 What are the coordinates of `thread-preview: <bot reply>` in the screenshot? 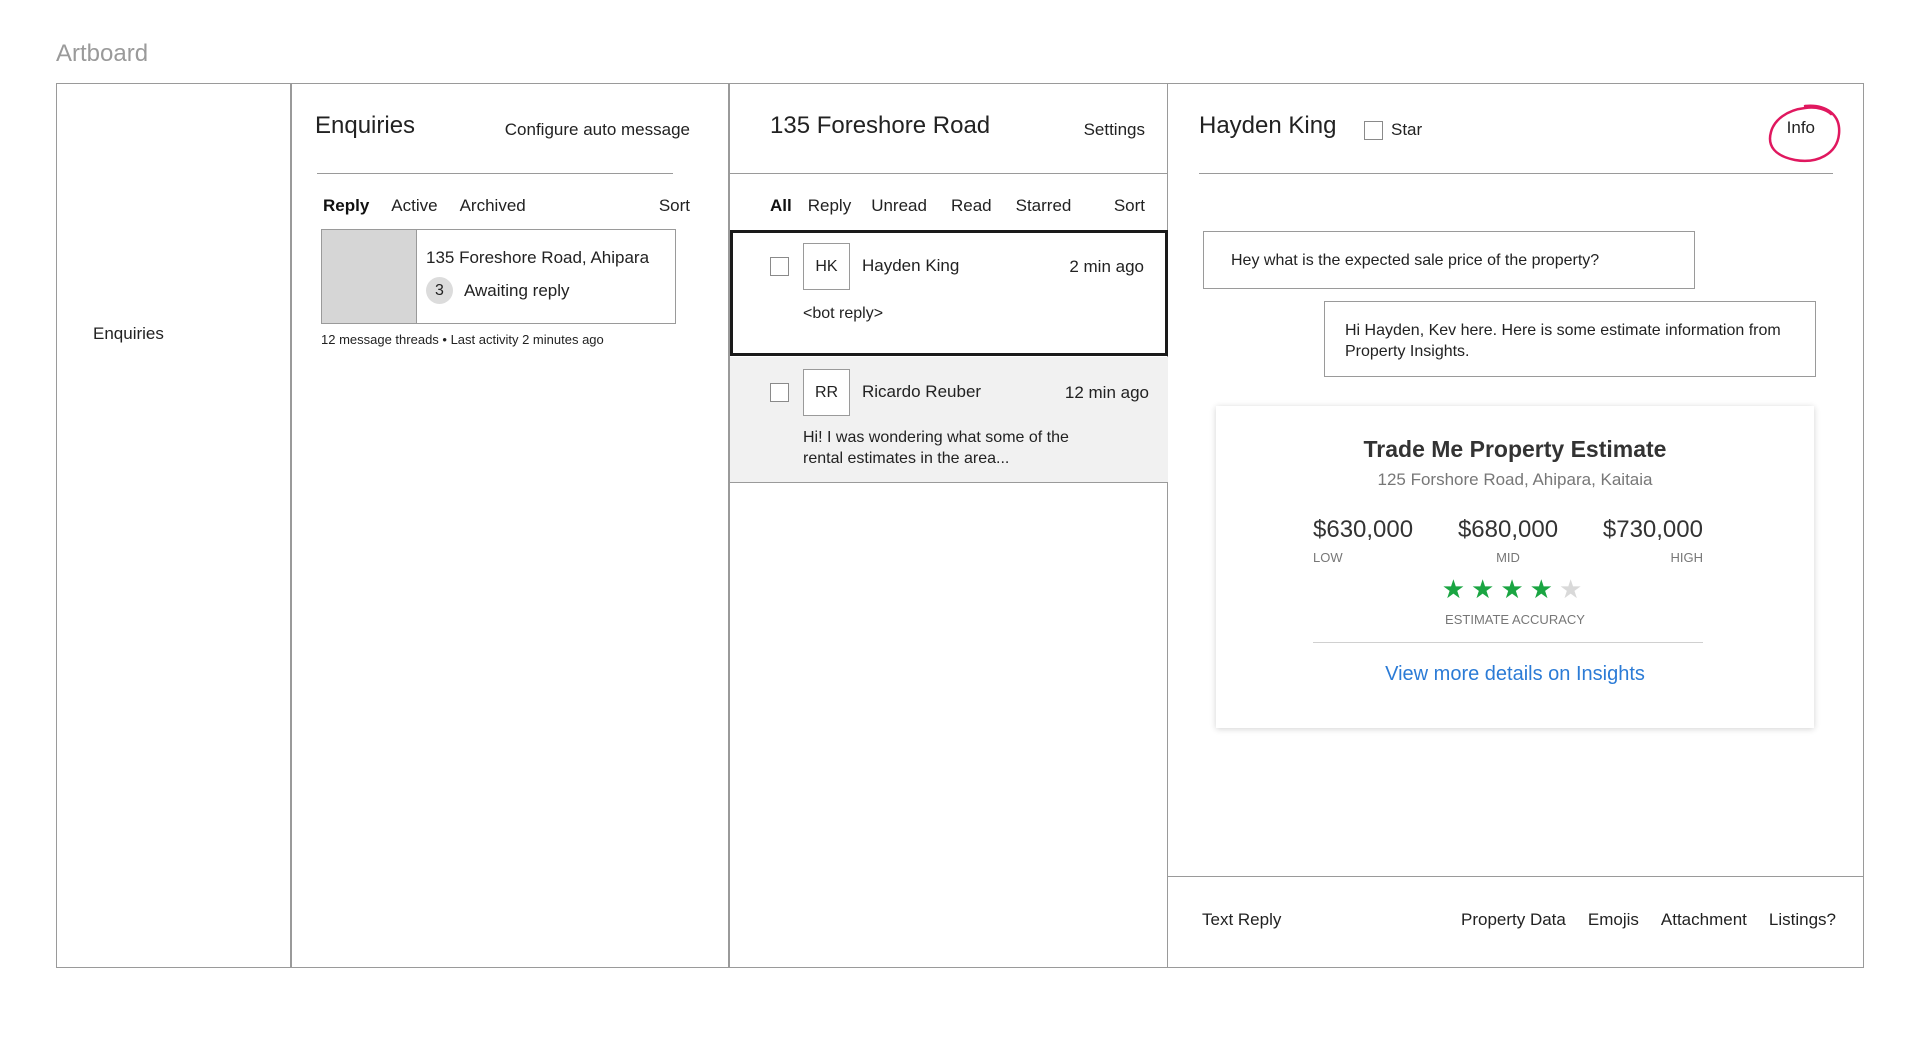 It's located at (843, 313).